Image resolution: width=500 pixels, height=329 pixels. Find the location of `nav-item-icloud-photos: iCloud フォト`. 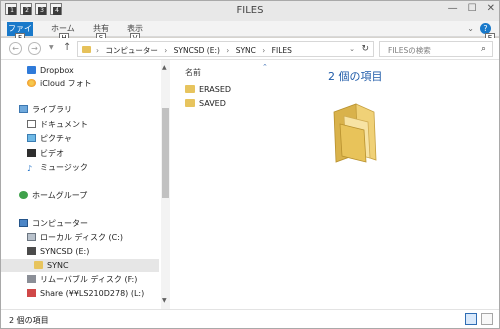

nav-item-icloud-photos: iCloud フォト is located at coordinates (59, 84).